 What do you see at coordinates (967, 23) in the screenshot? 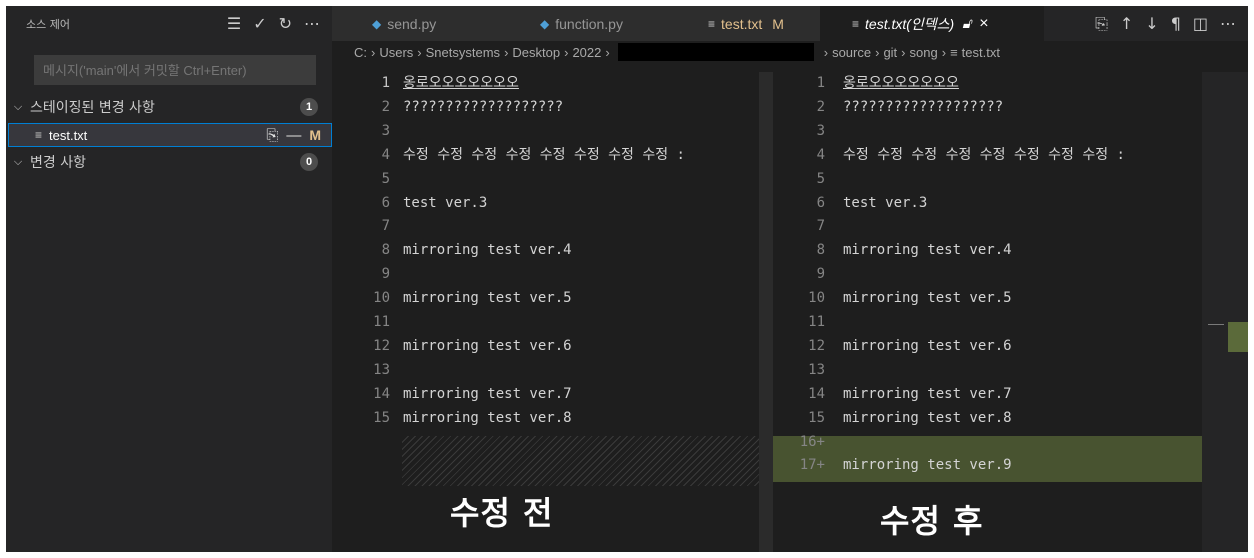
I see `readonly-lock-icon: 🔓︎` at bounding box center [967, 23].